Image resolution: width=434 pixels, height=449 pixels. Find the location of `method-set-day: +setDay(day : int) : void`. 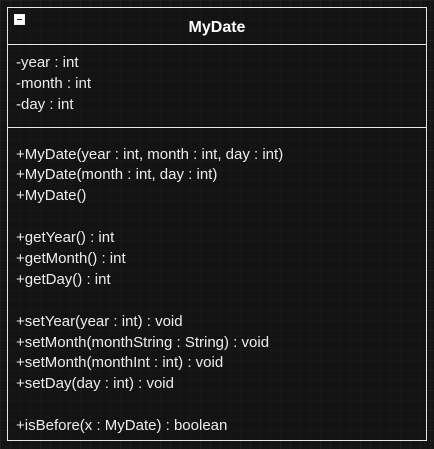

method-set-day: +setDay(day : int) : void is located at coordinates (95, 383).